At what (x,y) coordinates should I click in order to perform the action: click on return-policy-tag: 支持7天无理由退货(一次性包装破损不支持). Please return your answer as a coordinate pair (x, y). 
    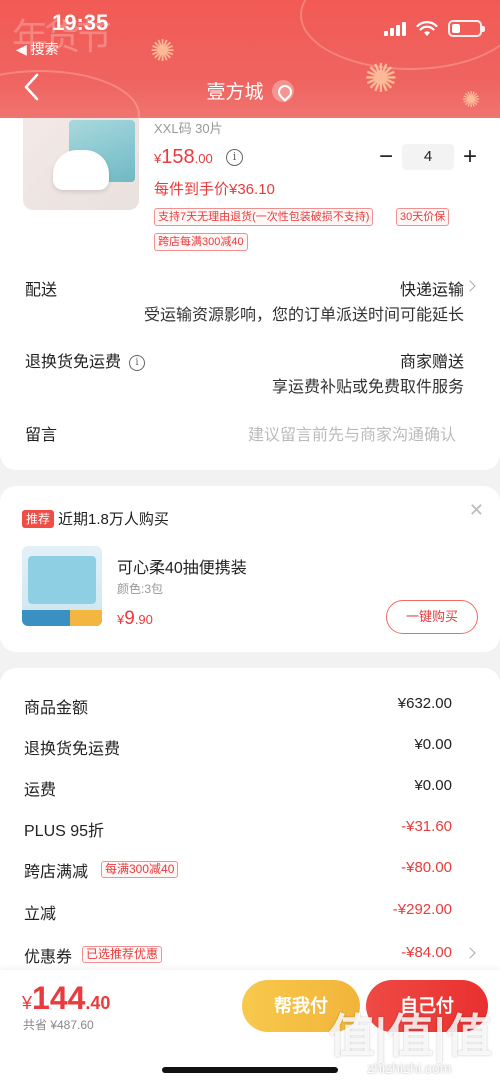
    Looking at the image, I should click on (264, 217).